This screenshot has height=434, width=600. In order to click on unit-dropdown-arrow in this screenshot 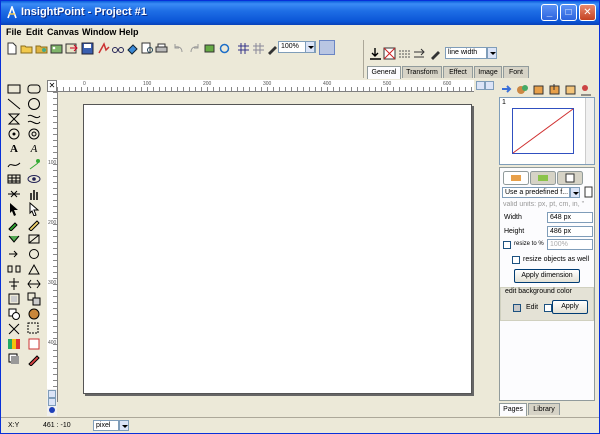, I will do `click(124, 425)`.